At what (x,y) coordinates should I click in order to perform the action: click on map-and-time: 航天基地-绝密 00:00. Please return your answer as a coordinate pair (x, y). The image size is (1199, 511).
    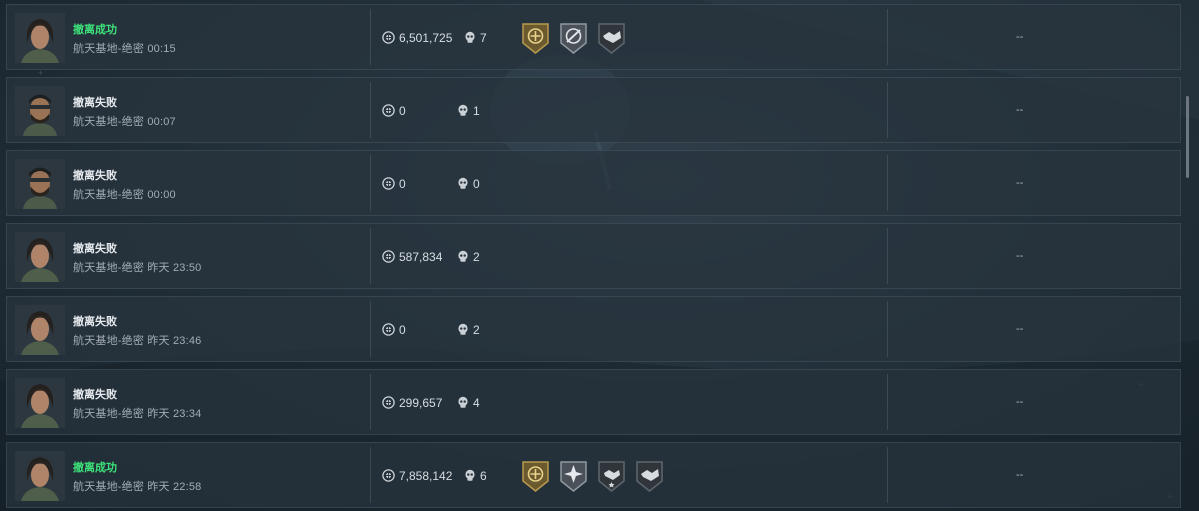
    Looking at the image, I should click on (124, 195).